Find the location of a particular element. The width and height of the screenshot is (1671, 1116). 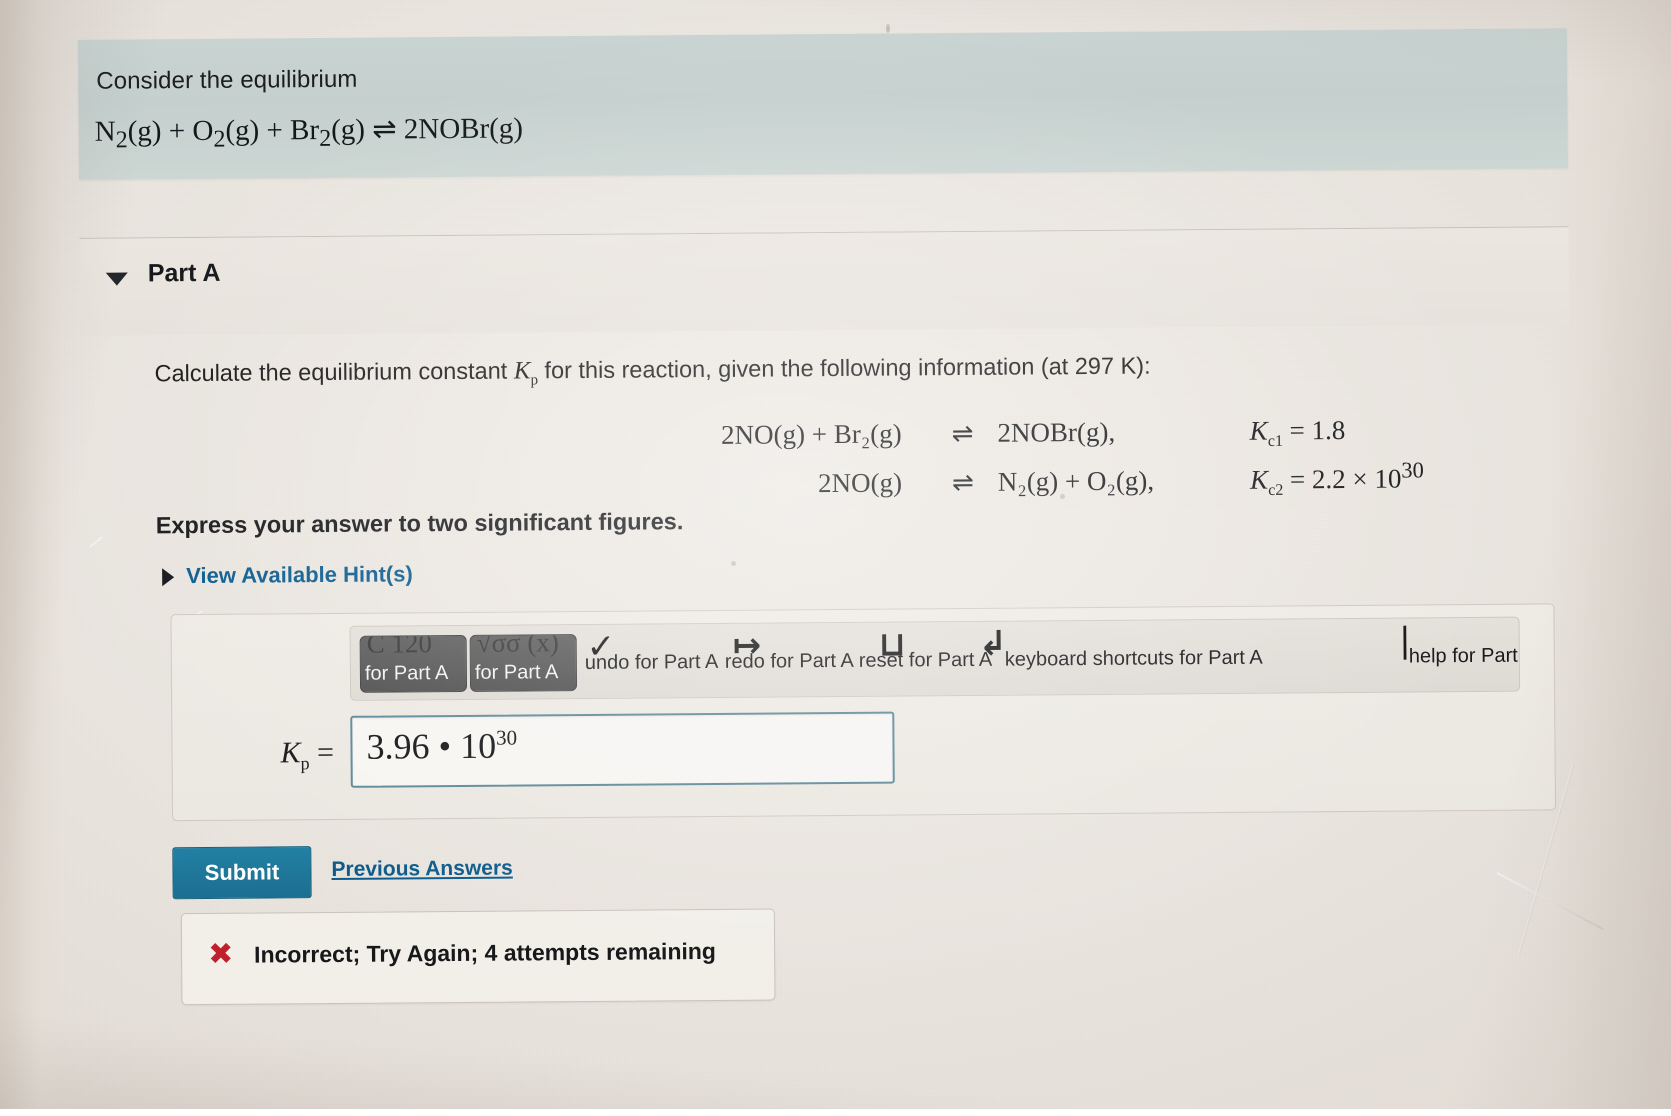

triangle-right-icon is located at coordinates (168, 577).